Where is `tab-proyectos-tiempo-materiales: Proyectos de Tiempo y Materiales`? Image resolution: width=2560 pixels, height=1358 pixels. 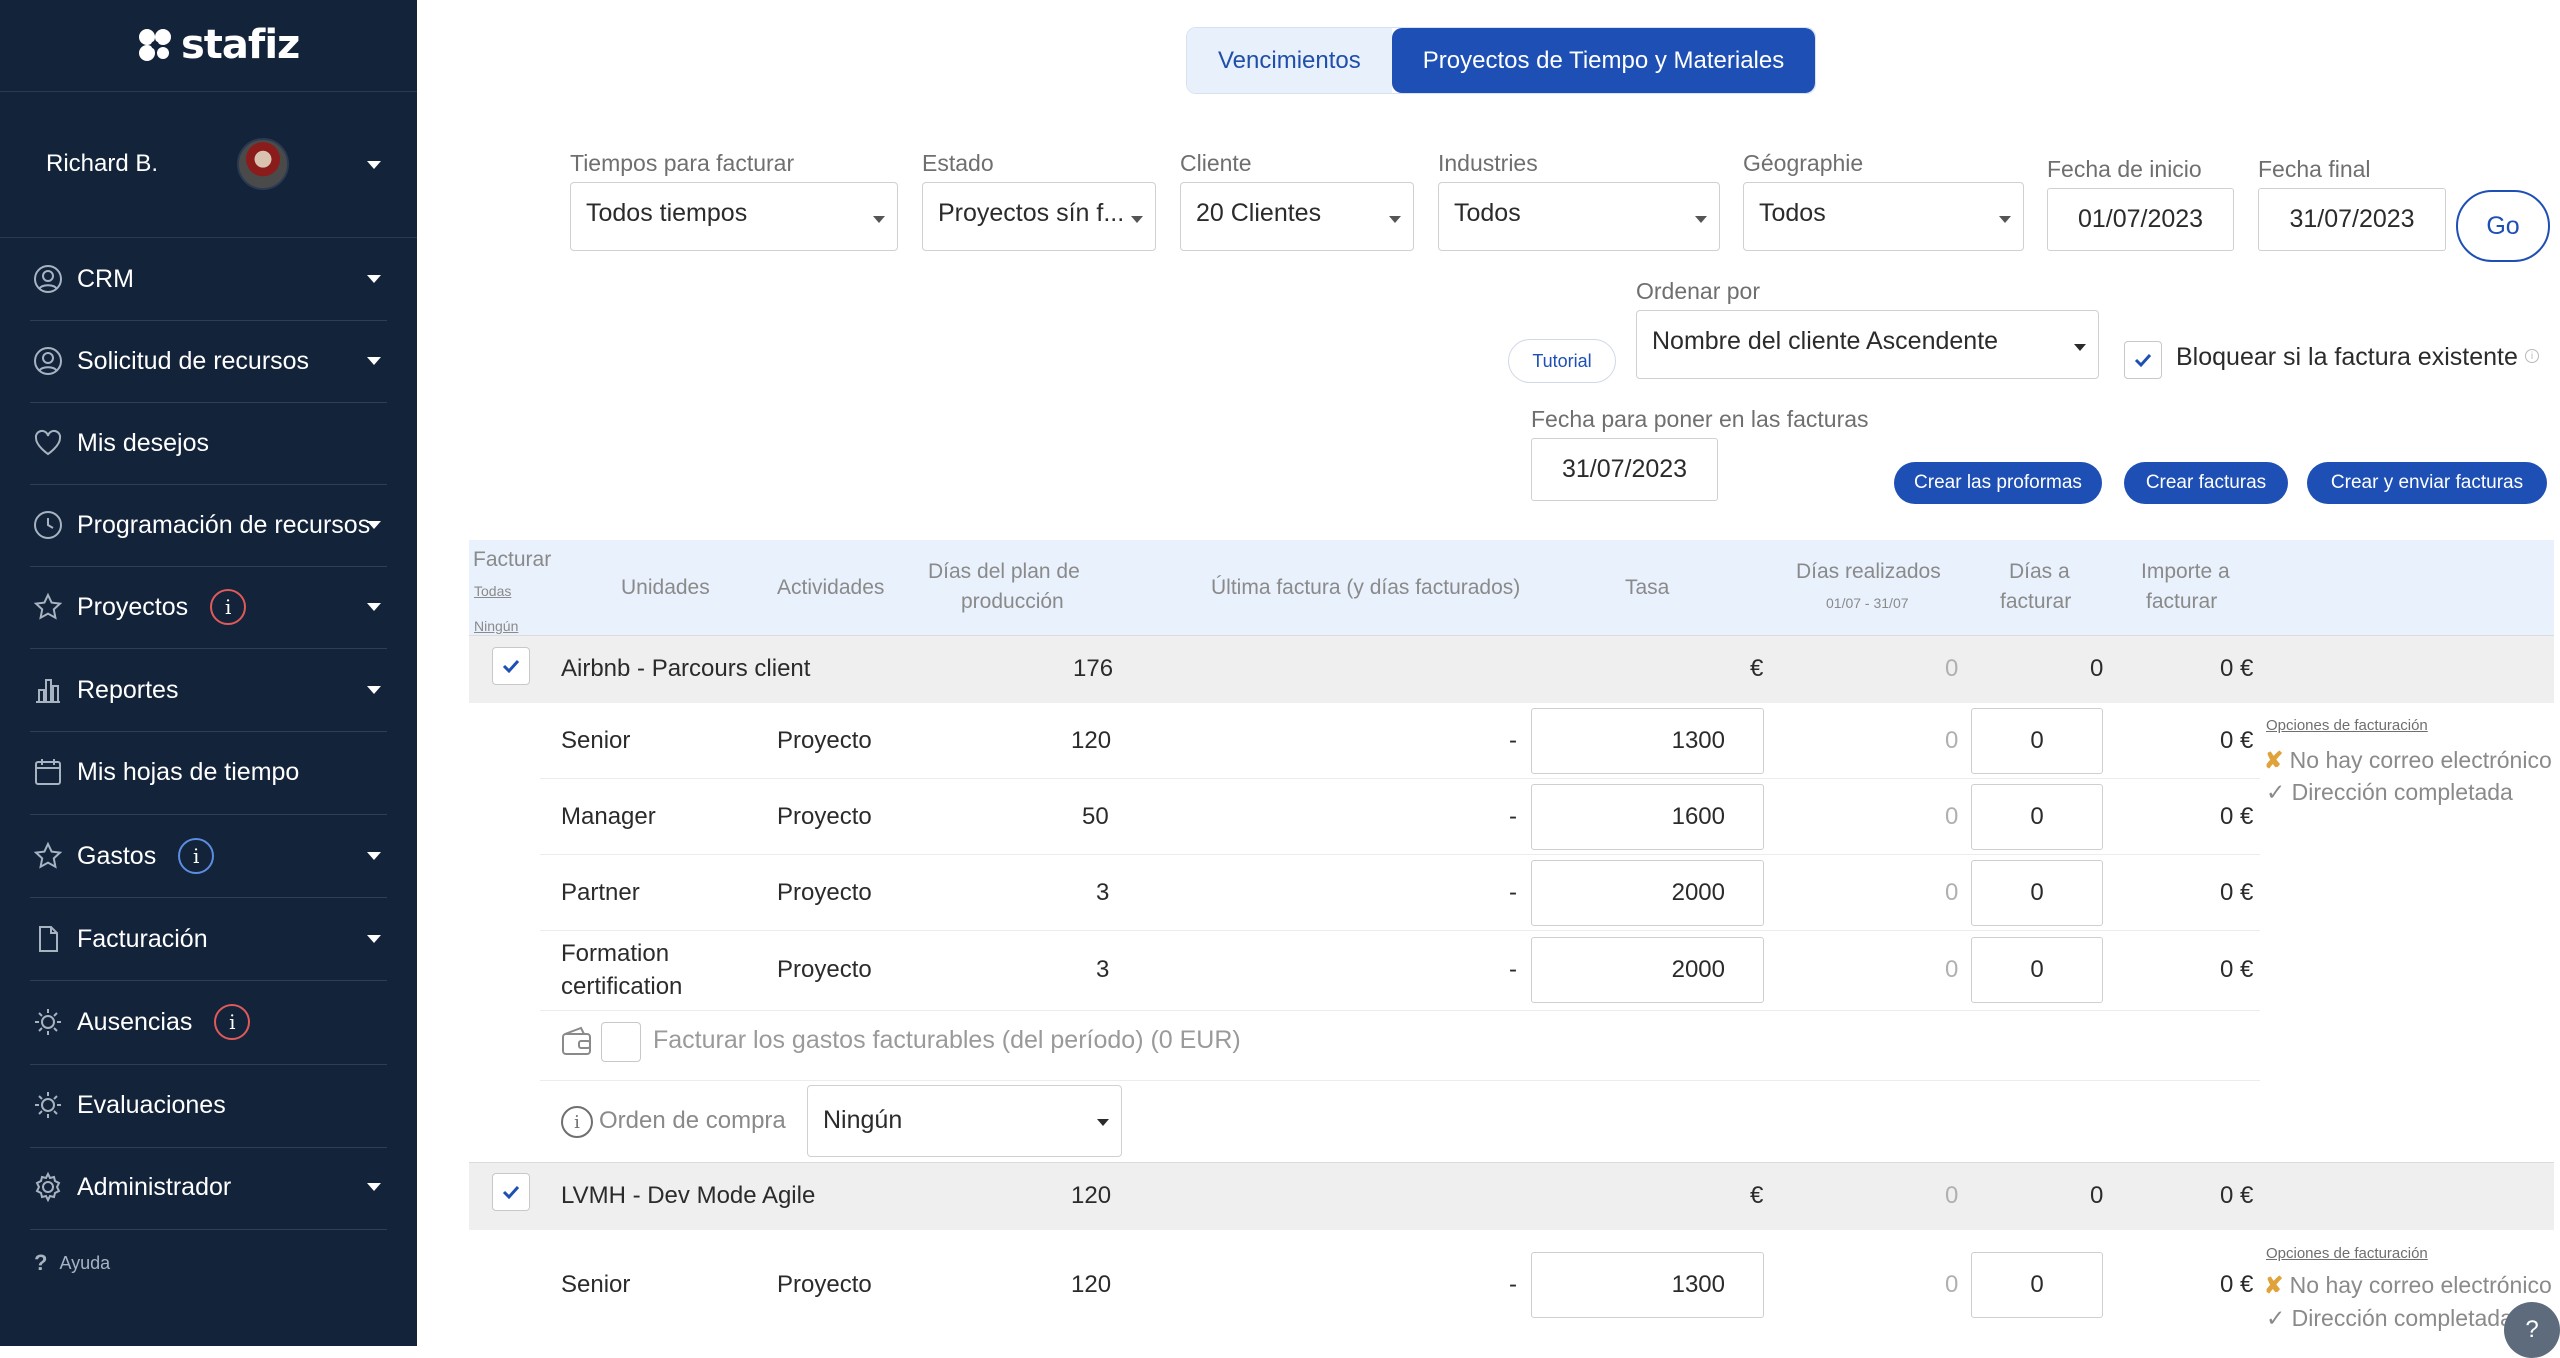
tab-proyectos-tiempo-materiales: Proyectos de Tiempo y Materiales is located at coordinates (1603, 60).